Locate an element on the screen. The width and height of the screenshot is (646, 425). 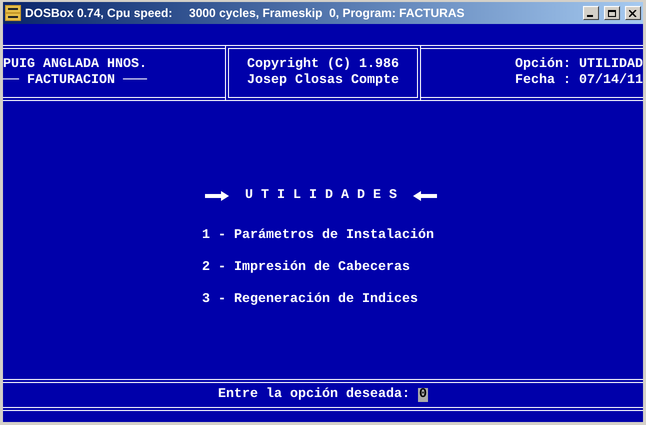
close-button is located at coordinates (633, 13).